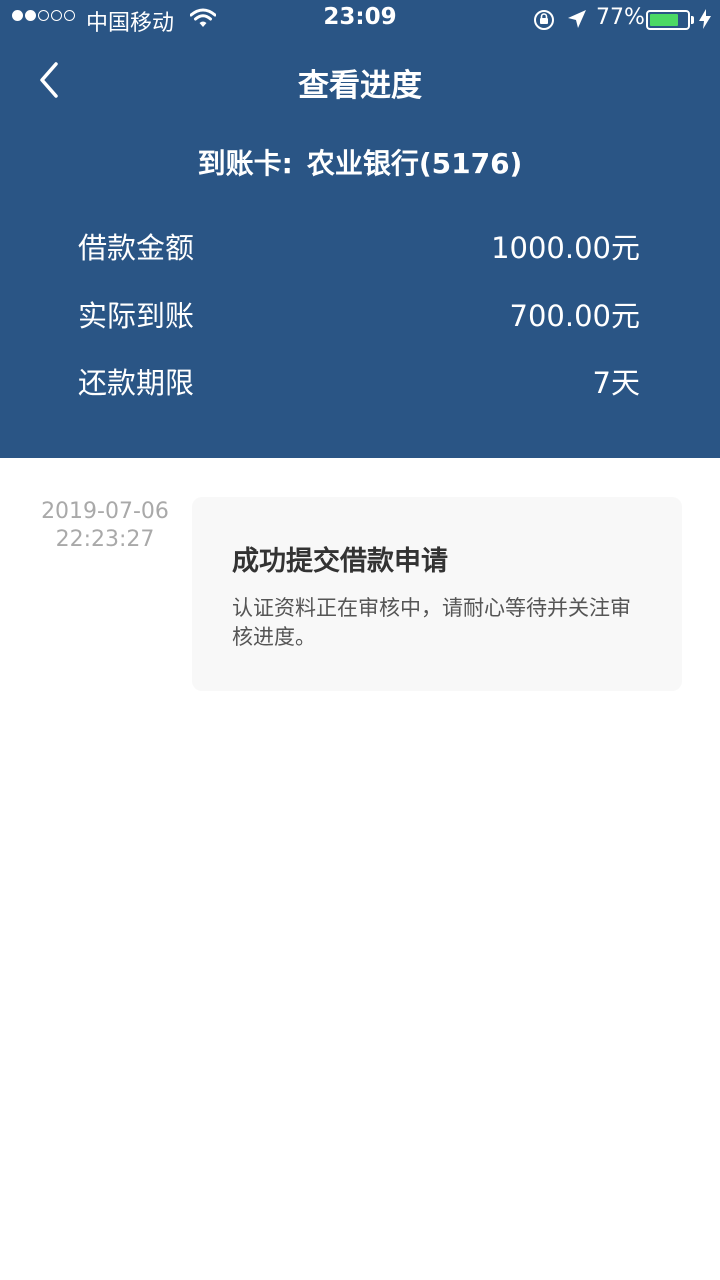 The image size is (720, 1280). Describe the element at coordinates (437, 594) in the screenshot. I see `timeline-card: 成功提交借款申请 认证资料正在审核中，请耐心等待并关注审核进度。` at that location.